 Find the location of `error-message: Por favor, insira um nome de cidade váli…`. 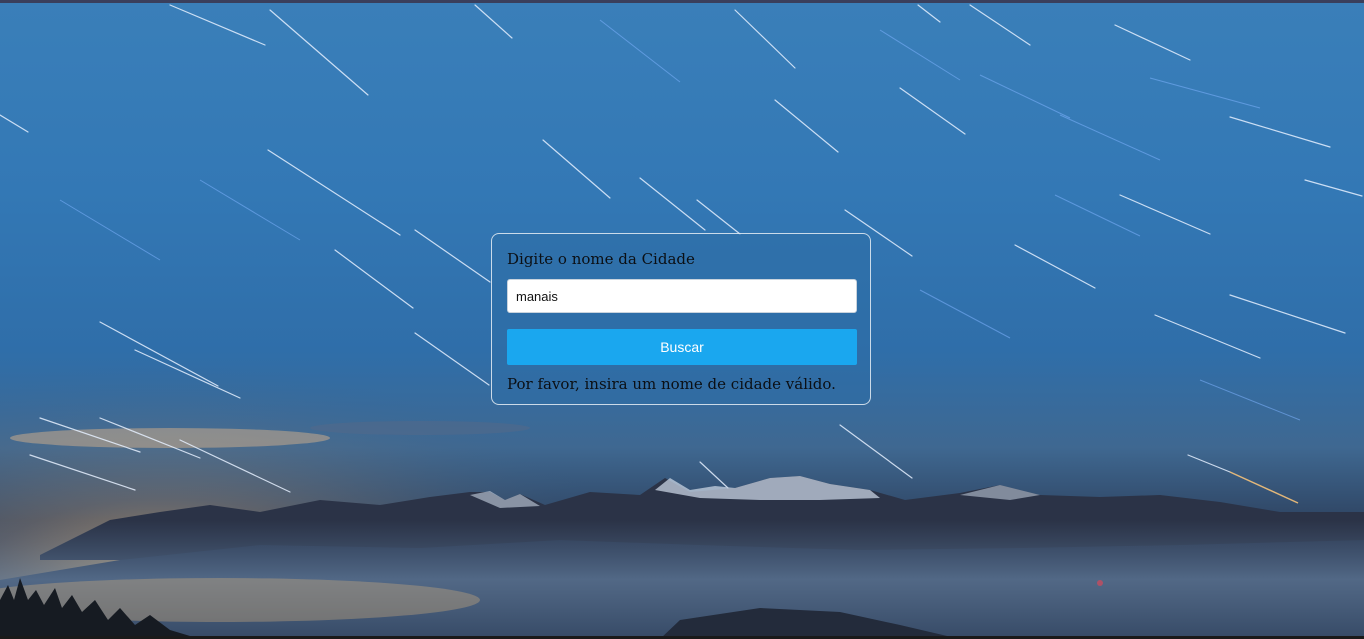

error-message: Por favor, insira um nome de cidade váli… is located at coordinates (671, 384).